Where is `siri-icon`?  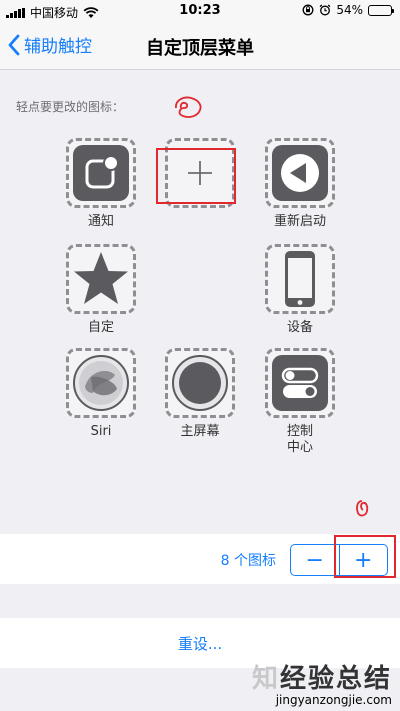
siri-icon is located at coordinates (101, 383).